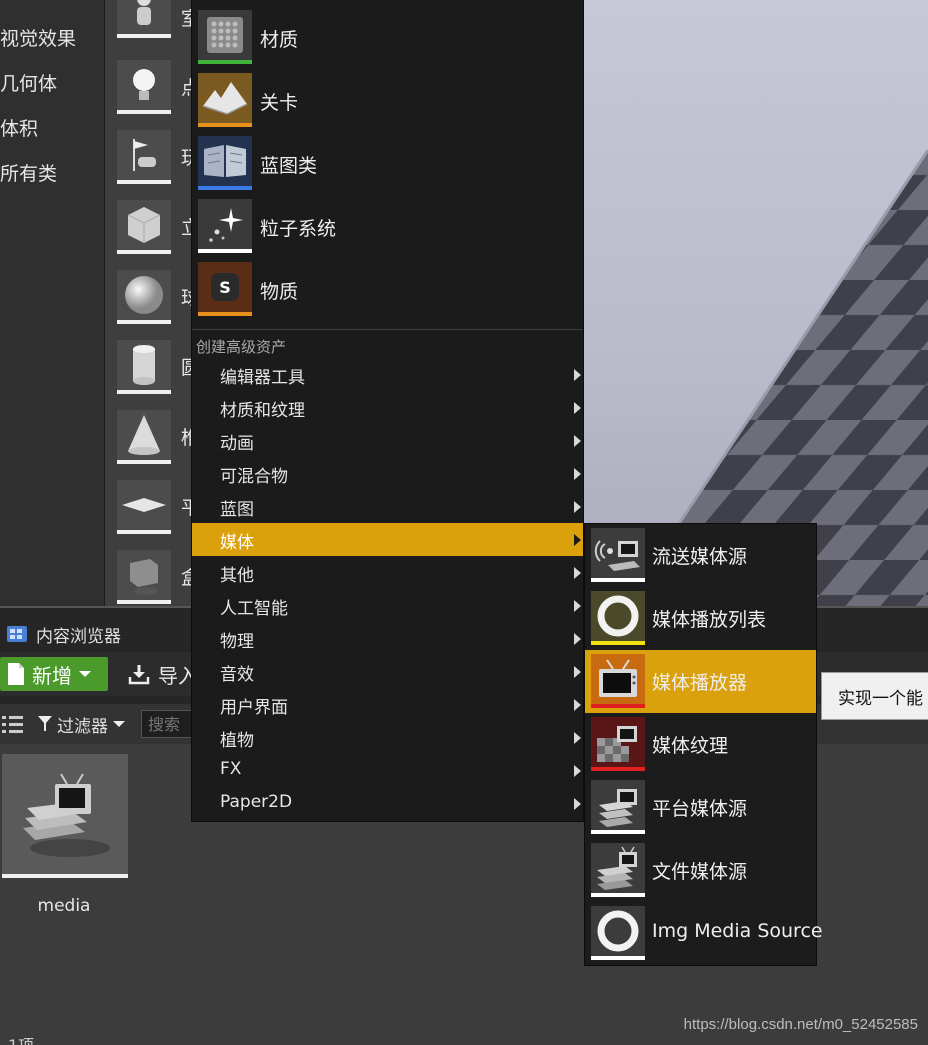 The image size is (928, 1045). I want to click on menu-item-label: 关卡, so click(279, 103).